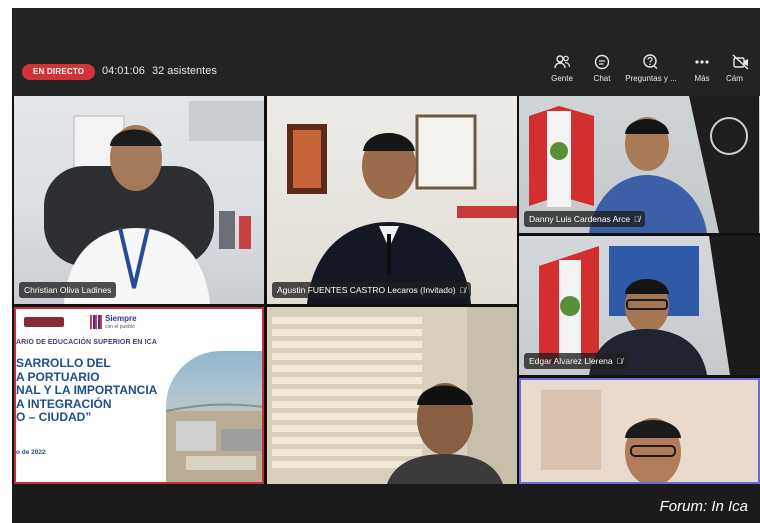  Describe the element at coordinates (68, 290) in the screenshot. I see `participant-name-label: Christian Oliva Ladines` at that location.